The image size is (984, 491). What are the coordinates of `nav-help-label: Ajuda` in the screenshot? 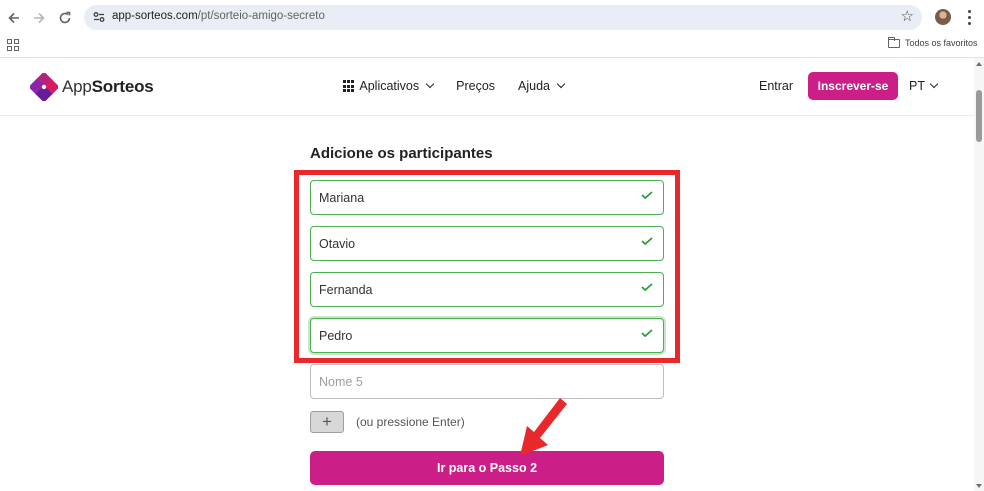 It's located at (534, 86).